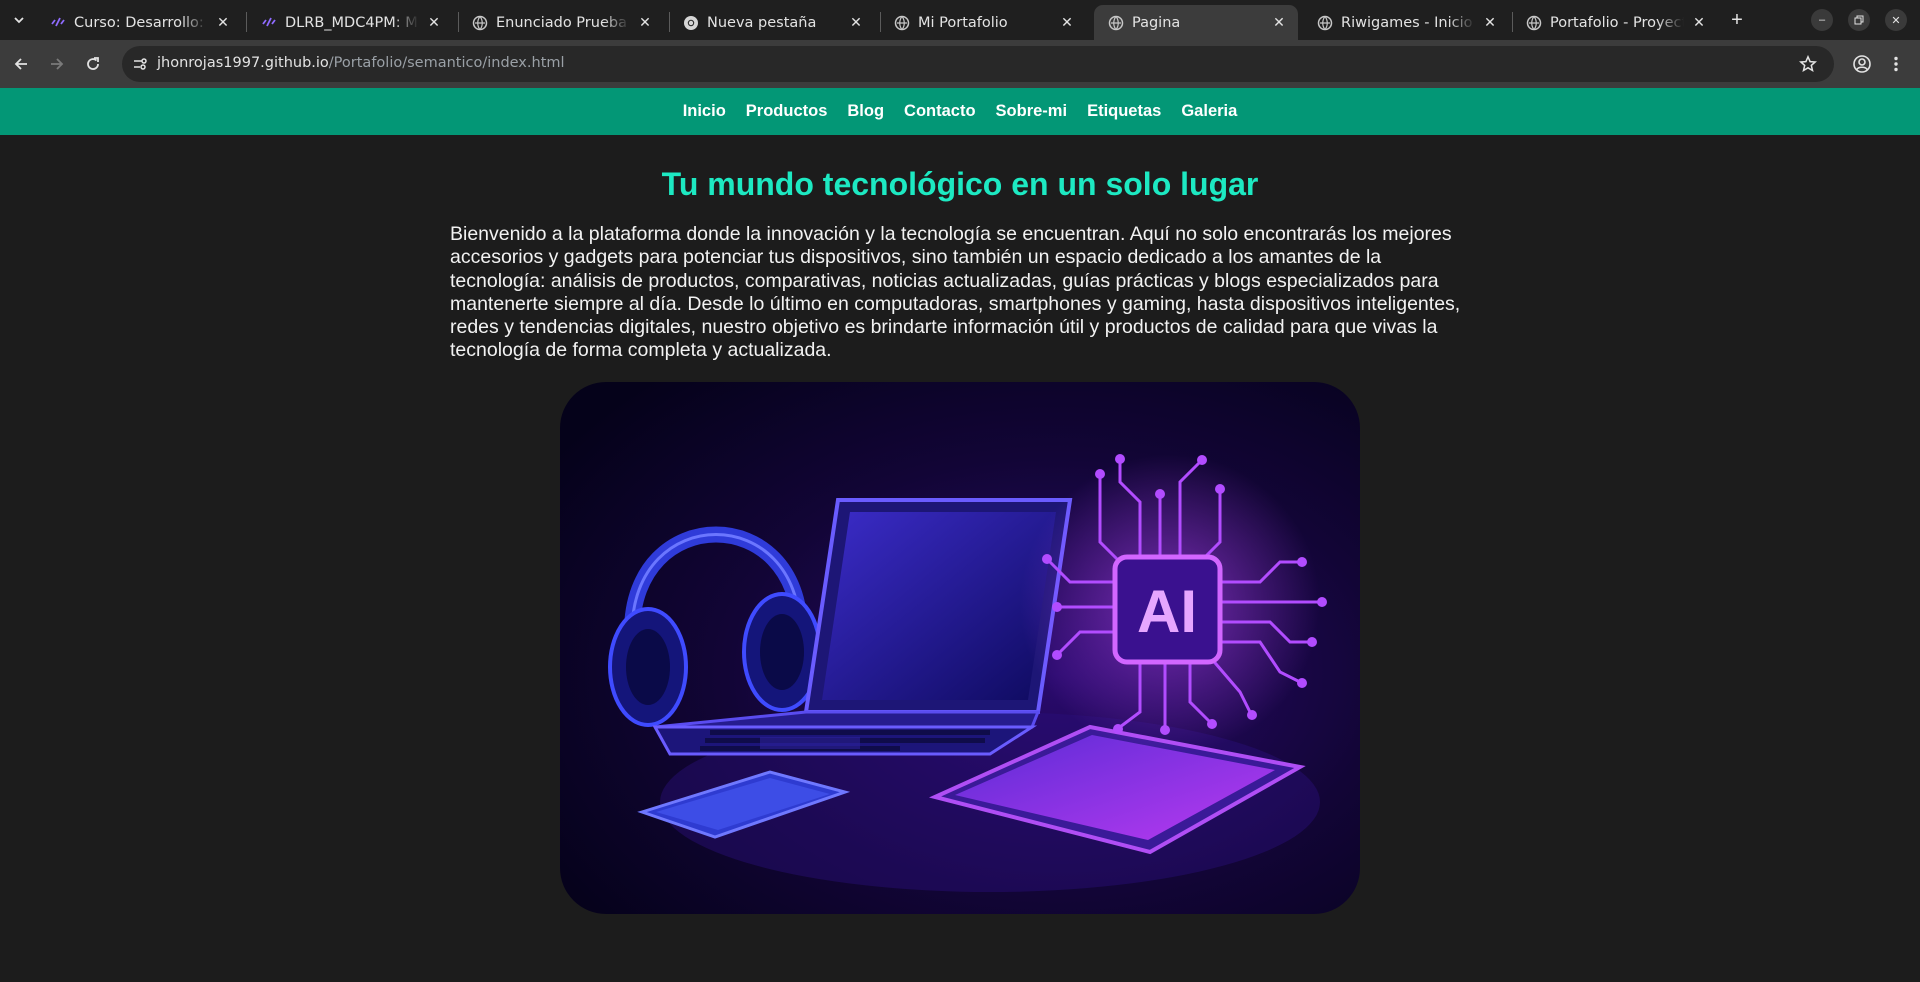  I want to click on browser-tab: Portafolio - Proyecto ✕, so click(1615, 22).